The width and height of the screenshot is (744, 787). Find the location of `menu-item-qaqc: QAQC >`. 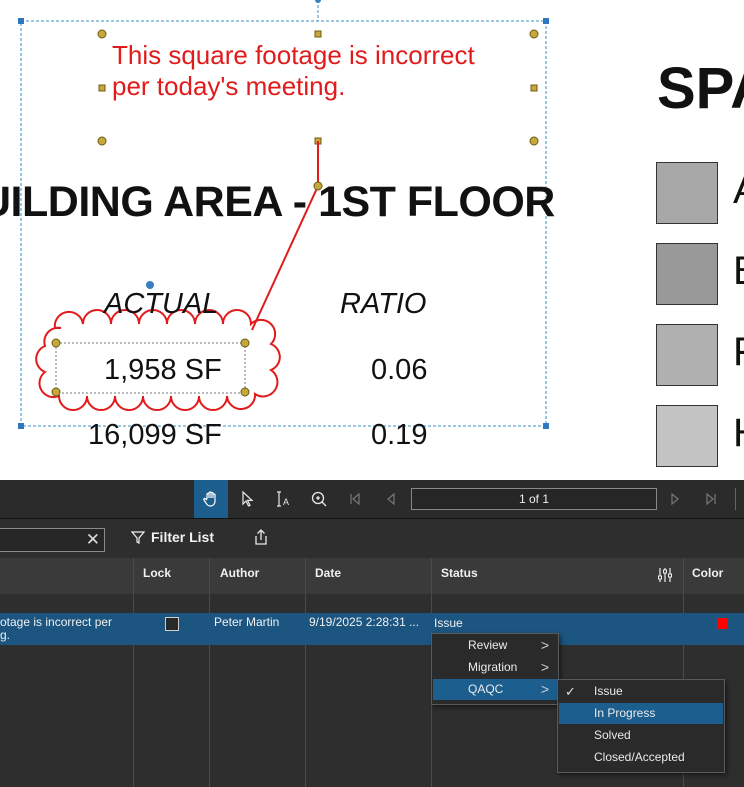

menu-item-qaqc: QAQC > is located at coordinates (495, 689).